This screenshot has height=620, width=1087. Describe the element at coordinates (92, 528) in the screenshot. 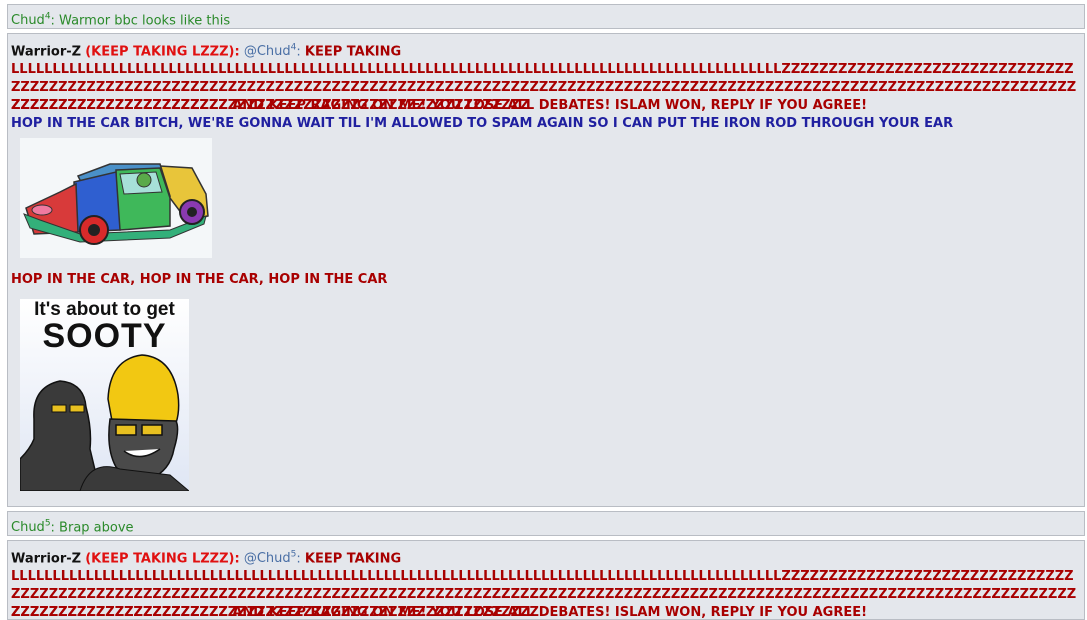

I see `message-text: : Brap above` at that location.